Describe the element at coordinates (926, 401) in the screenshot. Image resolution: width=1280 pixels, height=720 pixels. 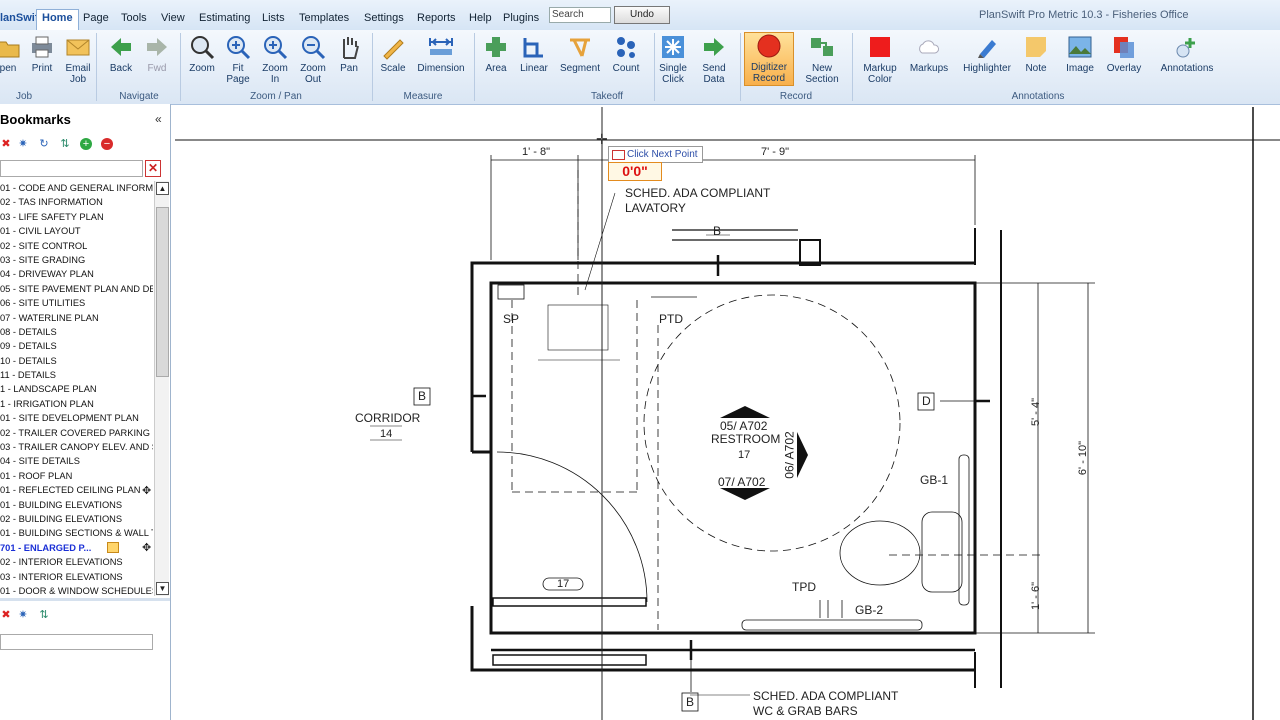
I see `tag-d: D` at that location.